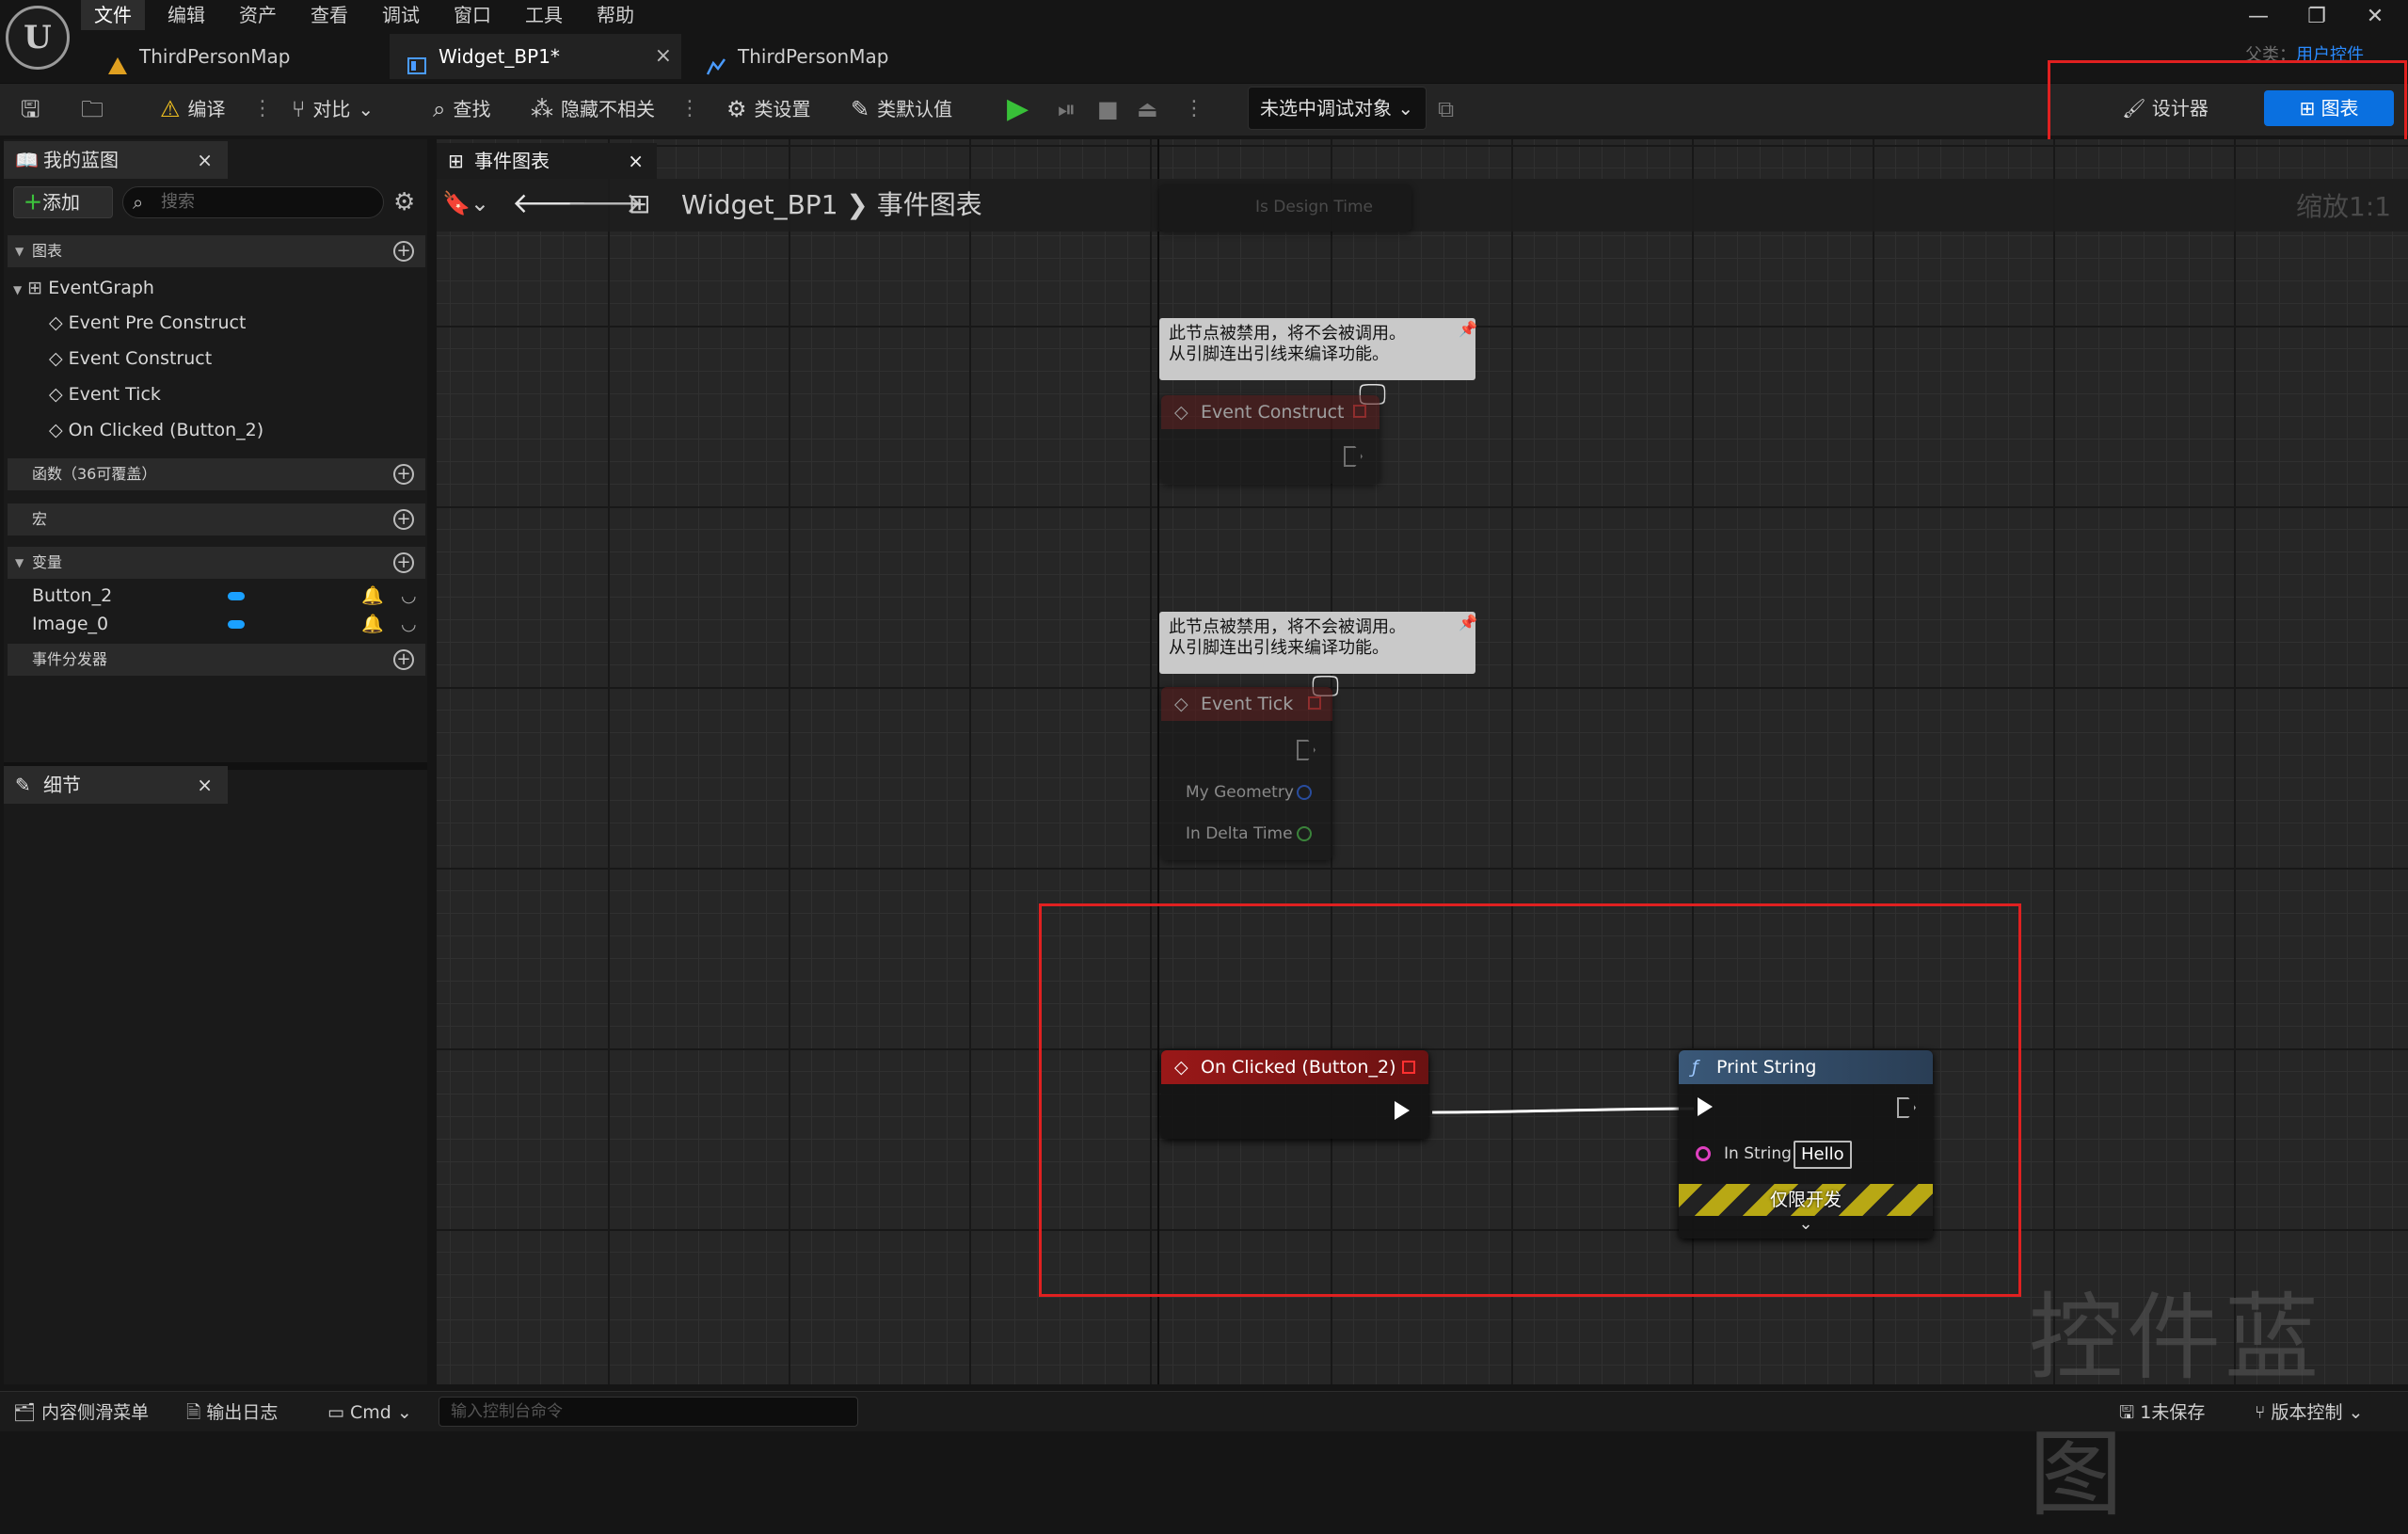  Describe the element at coordinates (236, 56) in the screenshot. I see `doc-tab-thirdpersonmap: ThirdPersonMap` at that location.